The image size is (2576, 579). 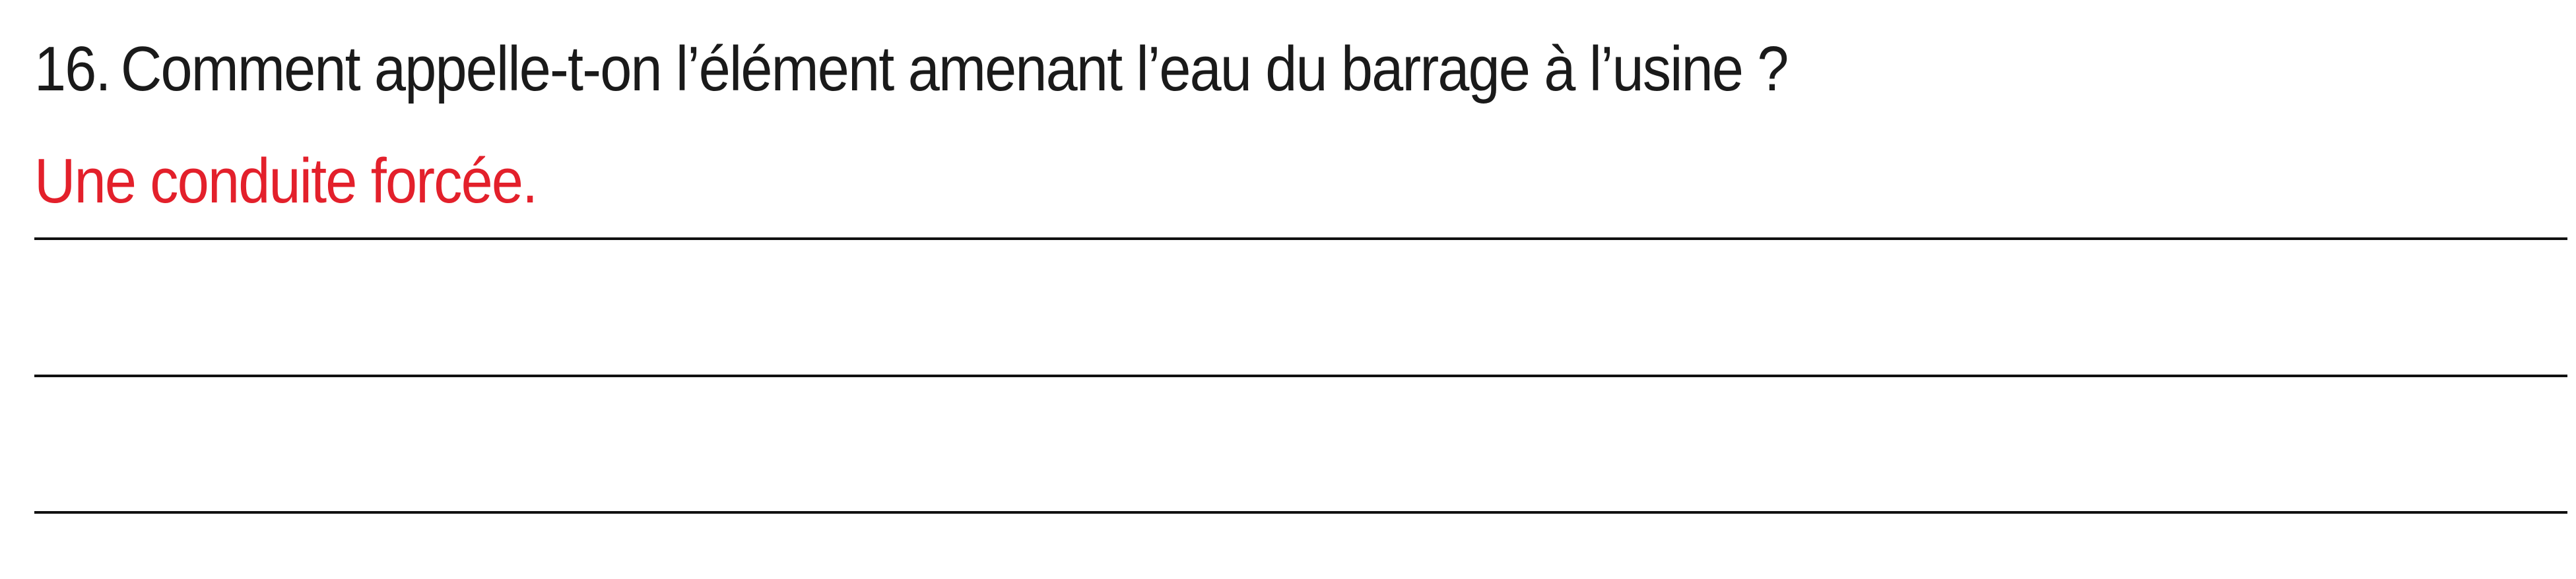 What do you see at coordinates (73, 69) in the screenshot?
I see `question-number: 16.` at bounding box center [73, 69].